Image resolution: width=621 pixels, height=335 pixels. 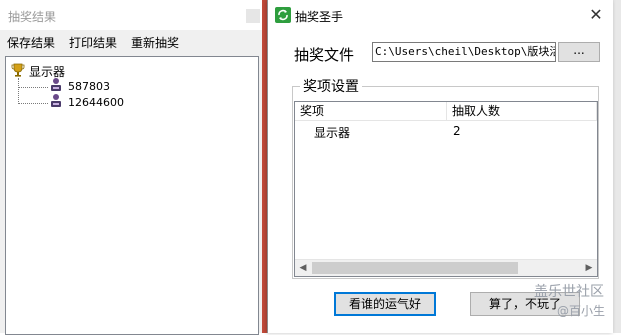 What do you see at coordinates (155, 42) in the screenshot?
I see `menu-redraw: 重新抽奖` at bounding box center [155, 42].